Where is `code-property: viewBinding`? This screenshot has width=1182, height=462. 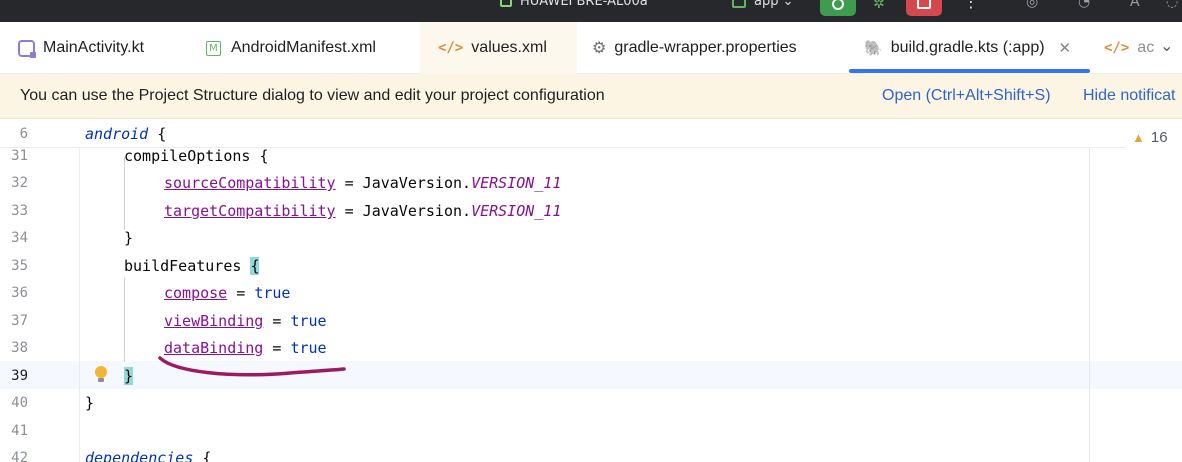
code-property: viewBinding is located at coordinates (214, 321).